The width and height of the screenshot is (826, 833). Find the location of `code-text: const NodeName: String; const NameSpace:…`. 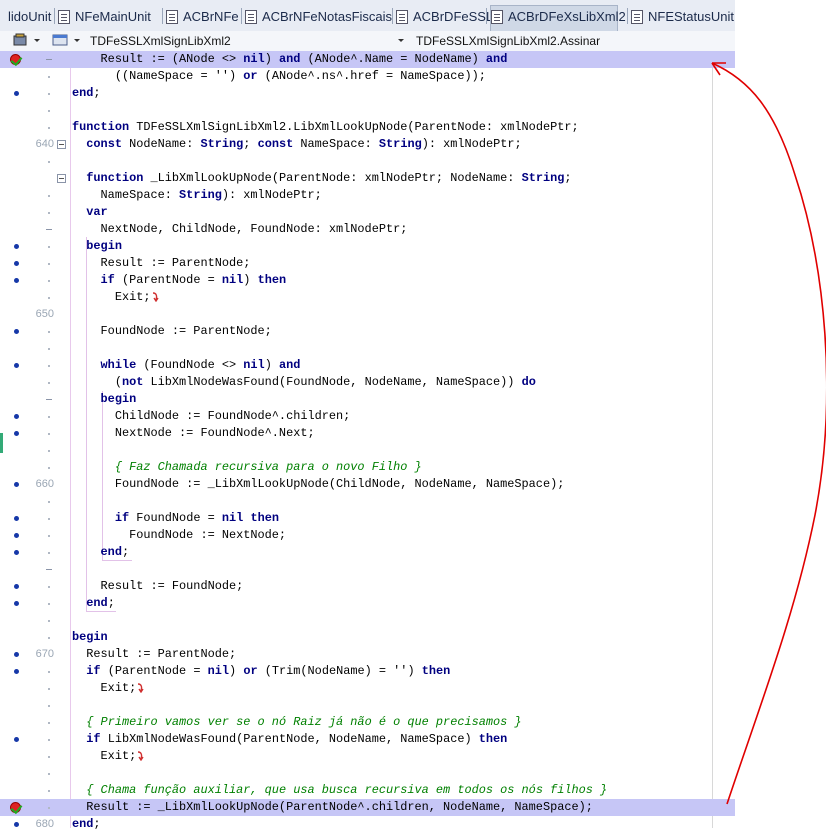

code-text: const NodeName: String; const NameSpace:… is located at coordinates (296, 144).